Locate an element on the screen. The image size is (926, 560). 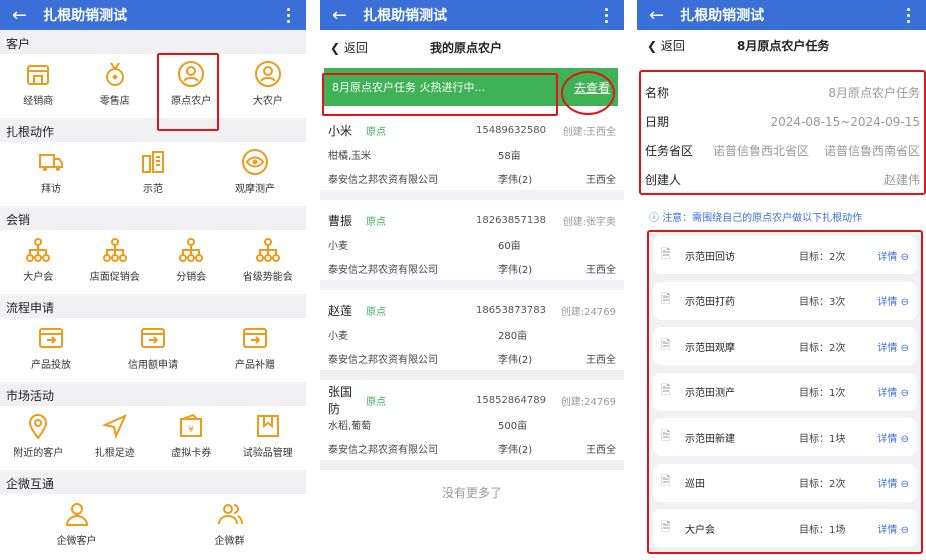
farmer-row-2: 水稻,葡萄 500亩 is located at coordinates (472, 424).